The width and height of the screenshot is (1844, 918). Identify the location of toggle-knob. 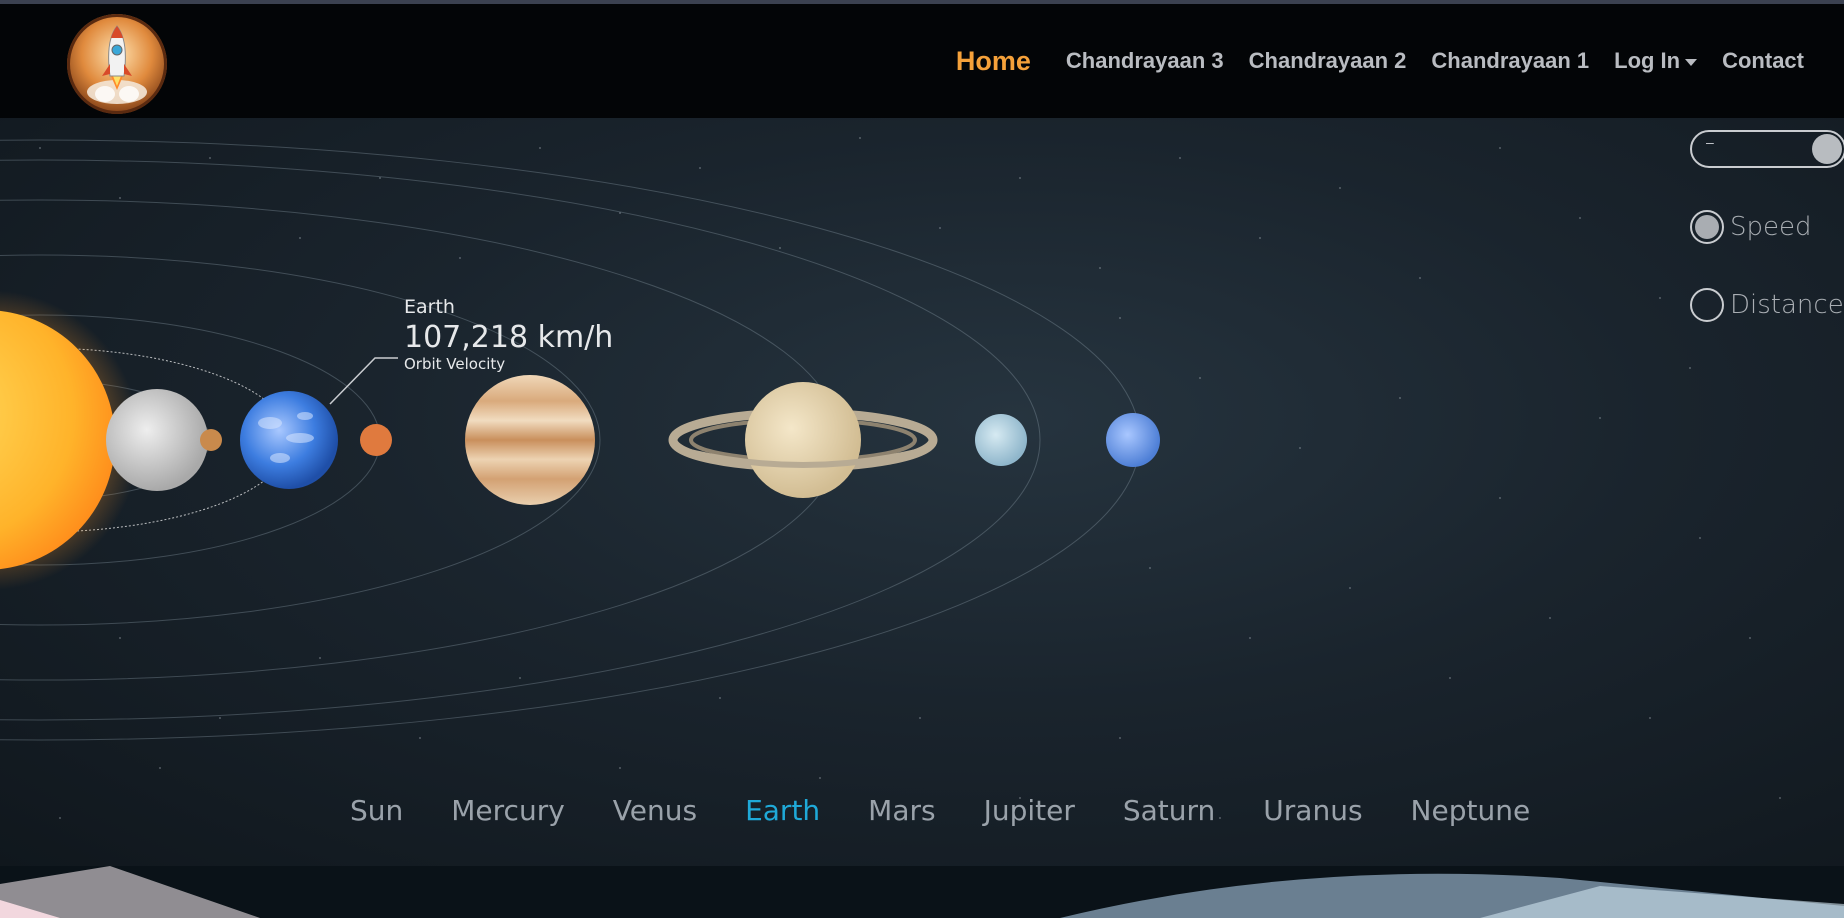
(1827, 149).